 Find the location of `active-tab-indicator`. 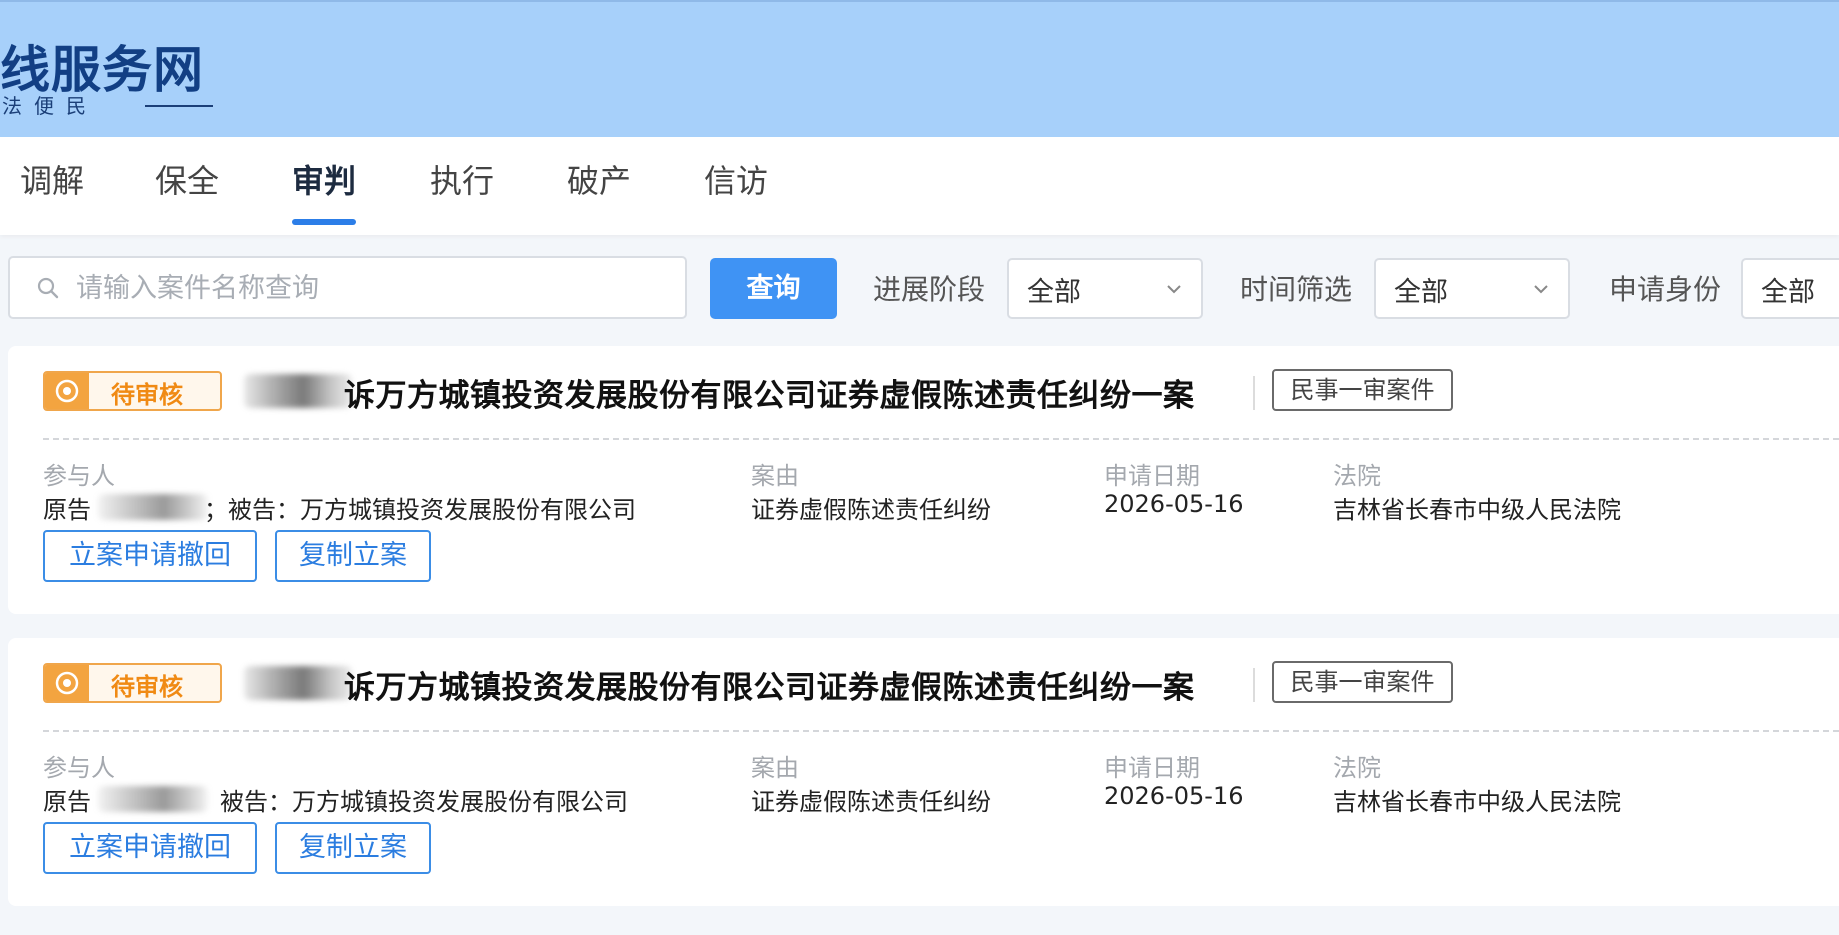

active-tab-indicator is located at coordinates (324, 222).